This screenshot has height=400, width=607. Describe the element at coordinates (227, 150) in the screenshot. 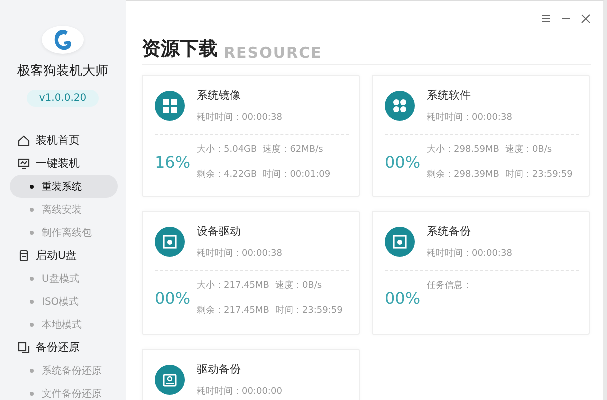

I see `size-text: 大小：5.04GB` at that location.